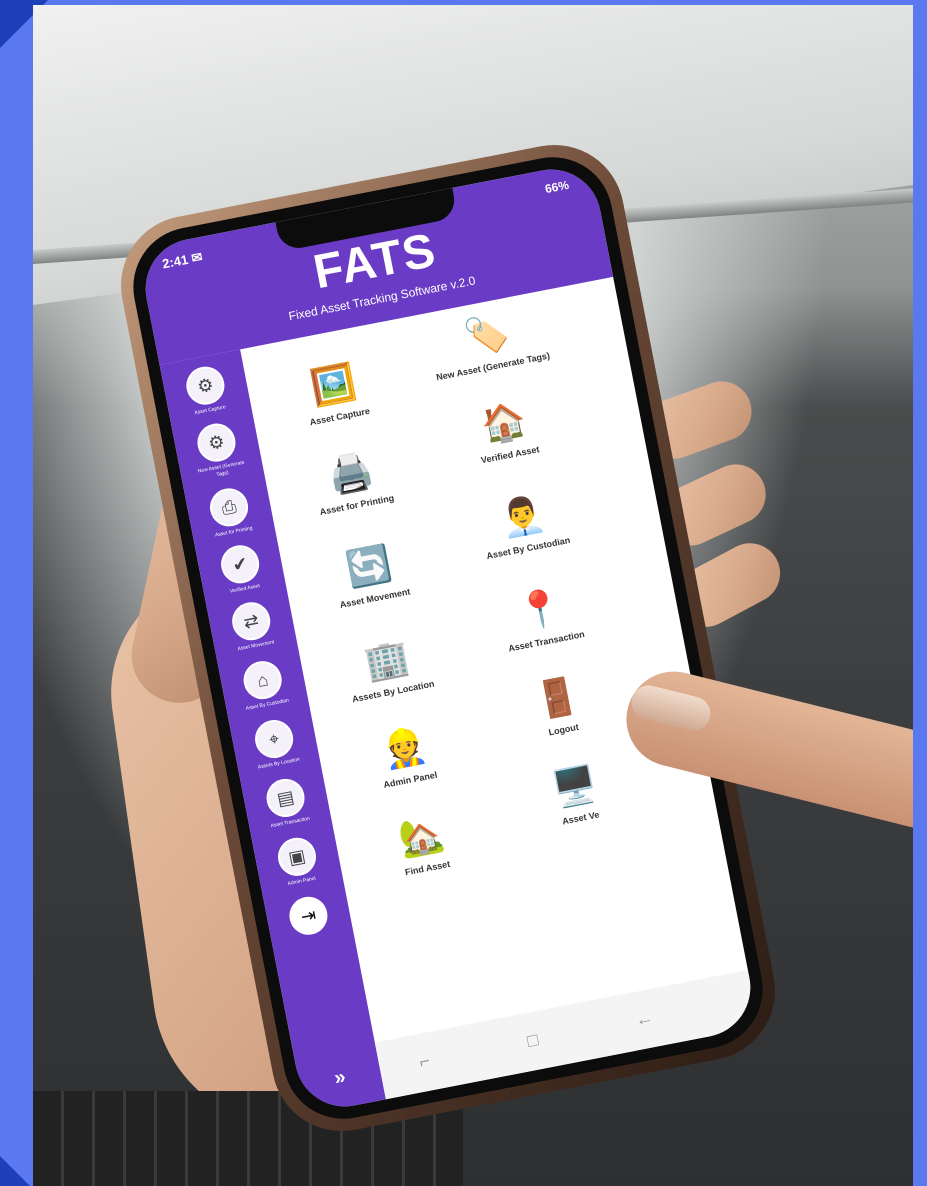 The height and width of the screenshot is (1186, 927). What do you see at coordinates (216, 442) in the screenshot?
I see `tag-icon: ⚙` at bounding box center [216, 442].